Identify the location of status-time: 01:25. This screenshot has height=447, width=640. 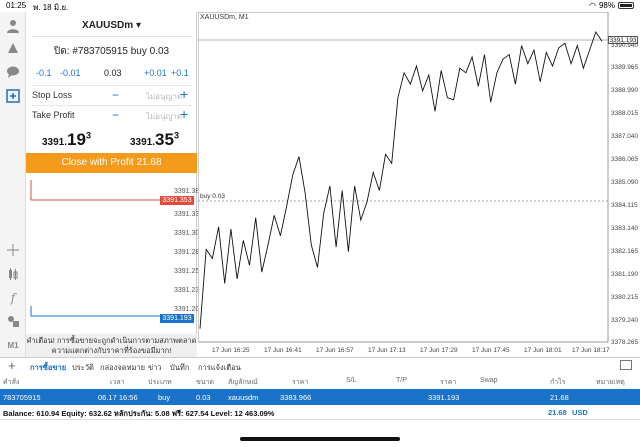
(16, 5).